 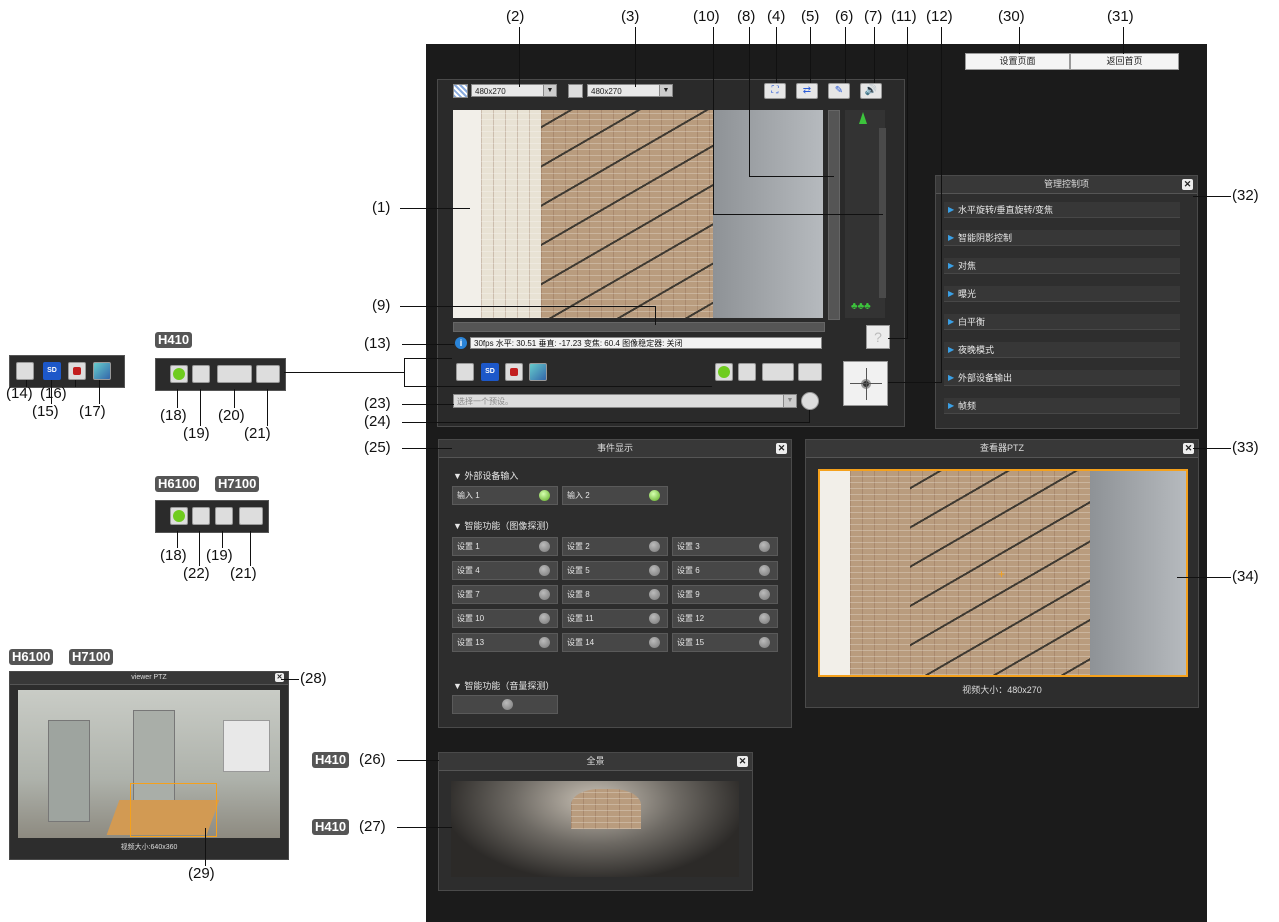 I want to click on audio-button: 🔊, so click(x=871, y=91).